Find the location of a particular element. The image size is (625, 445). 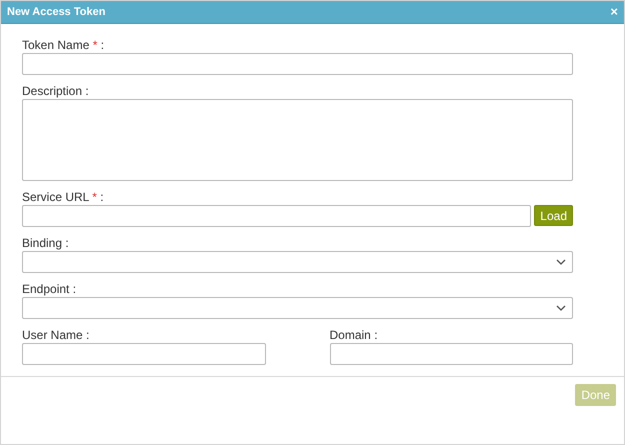

field-label: Service URL * : is located at coordinates (63, 197).